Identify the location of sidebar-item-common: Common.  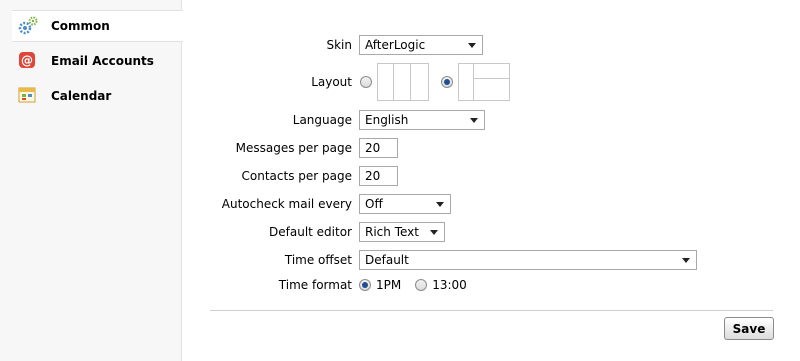
(97, 26).